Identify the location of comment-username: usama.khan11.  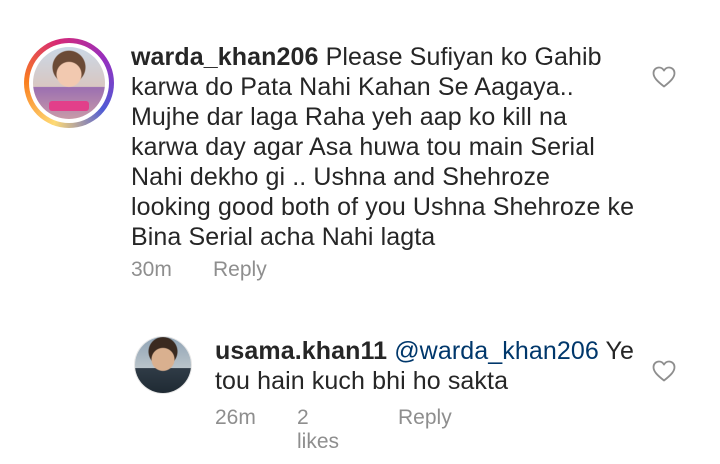
(301, 351).